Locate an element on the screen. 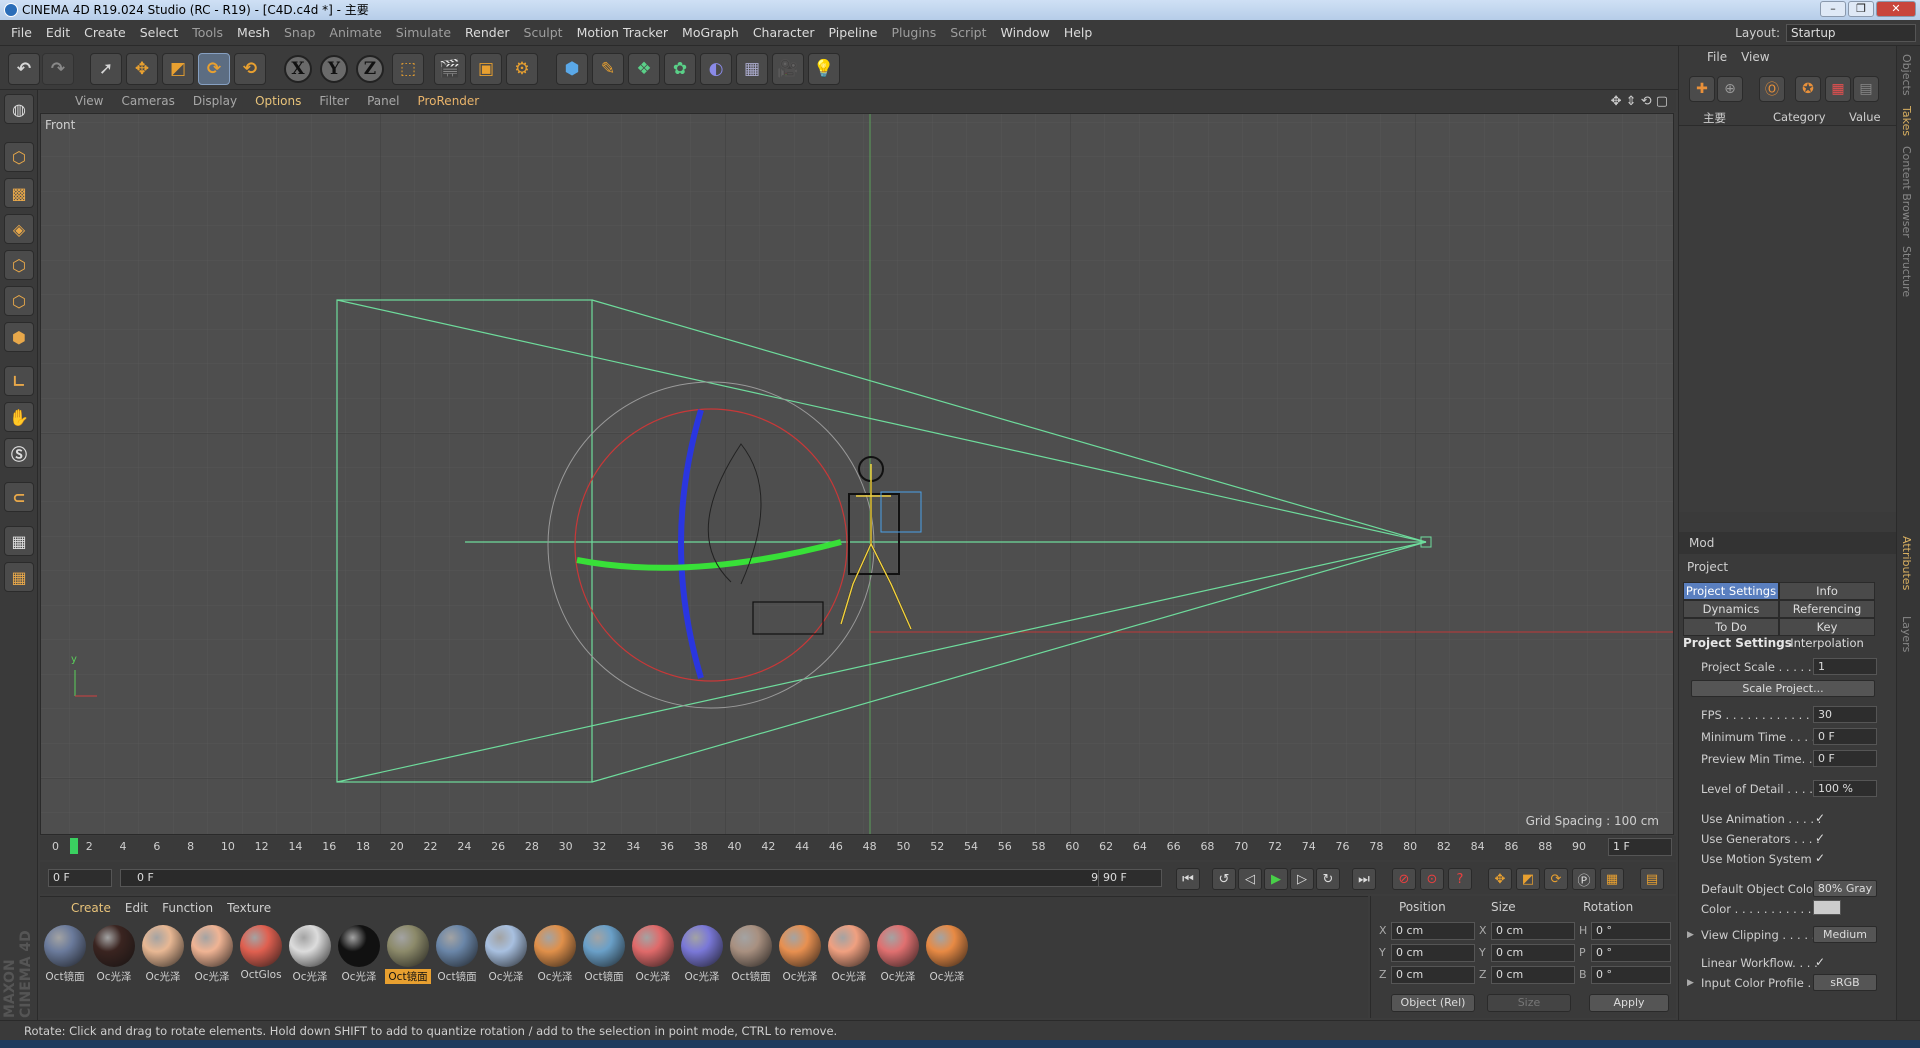 This screenshot has height=1048, width=1920. color-swatch is located at coordinates (1827, 907).